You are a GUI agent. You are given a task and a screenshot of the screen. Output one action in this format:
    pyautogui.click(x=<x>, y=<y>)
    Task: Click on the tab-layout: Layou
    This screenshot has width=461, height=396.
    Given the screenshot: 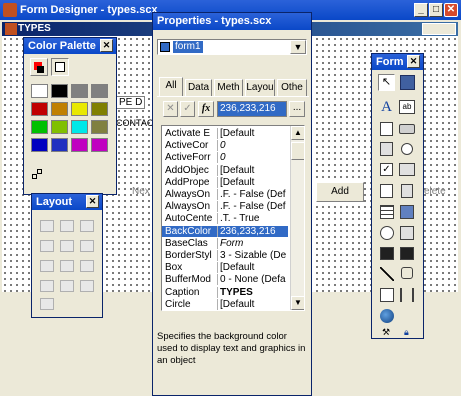 What is the action you would take?
    pyautogui.click(x=260, y=87)
    